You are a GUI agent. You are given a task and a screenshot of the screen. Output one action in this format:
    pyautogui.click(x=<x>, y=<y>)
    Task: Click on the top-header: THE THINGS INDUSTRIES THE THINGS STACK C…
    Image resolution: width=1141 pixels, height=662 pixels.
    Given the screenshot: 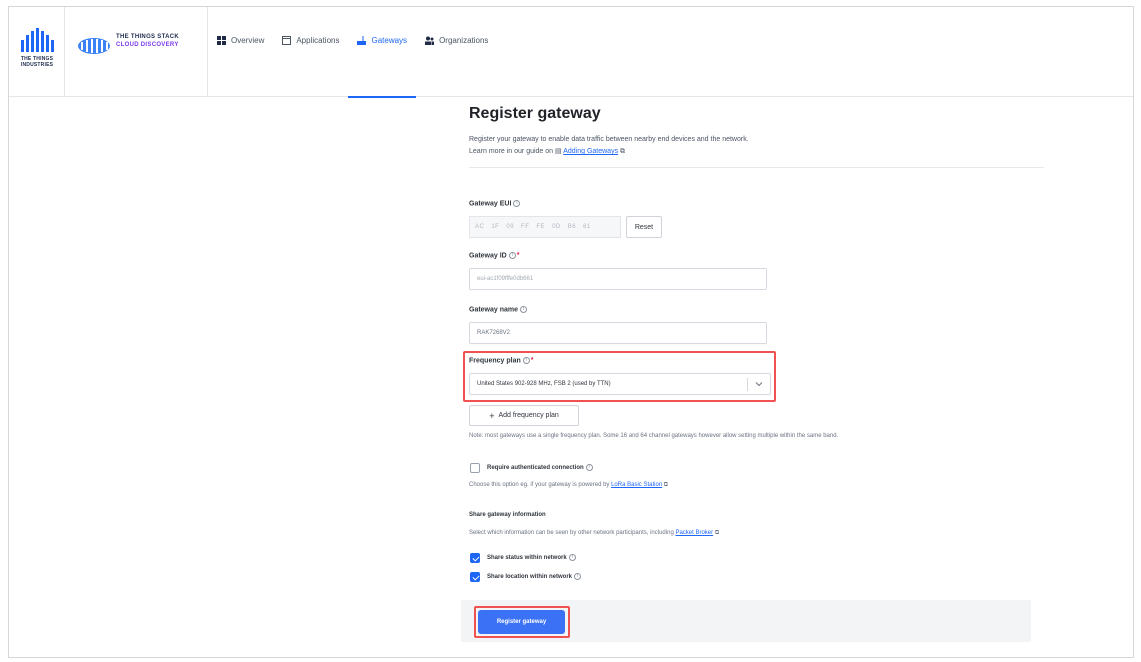 What is the action you would take?
    pyautogui.click(x=571, y=52)
    